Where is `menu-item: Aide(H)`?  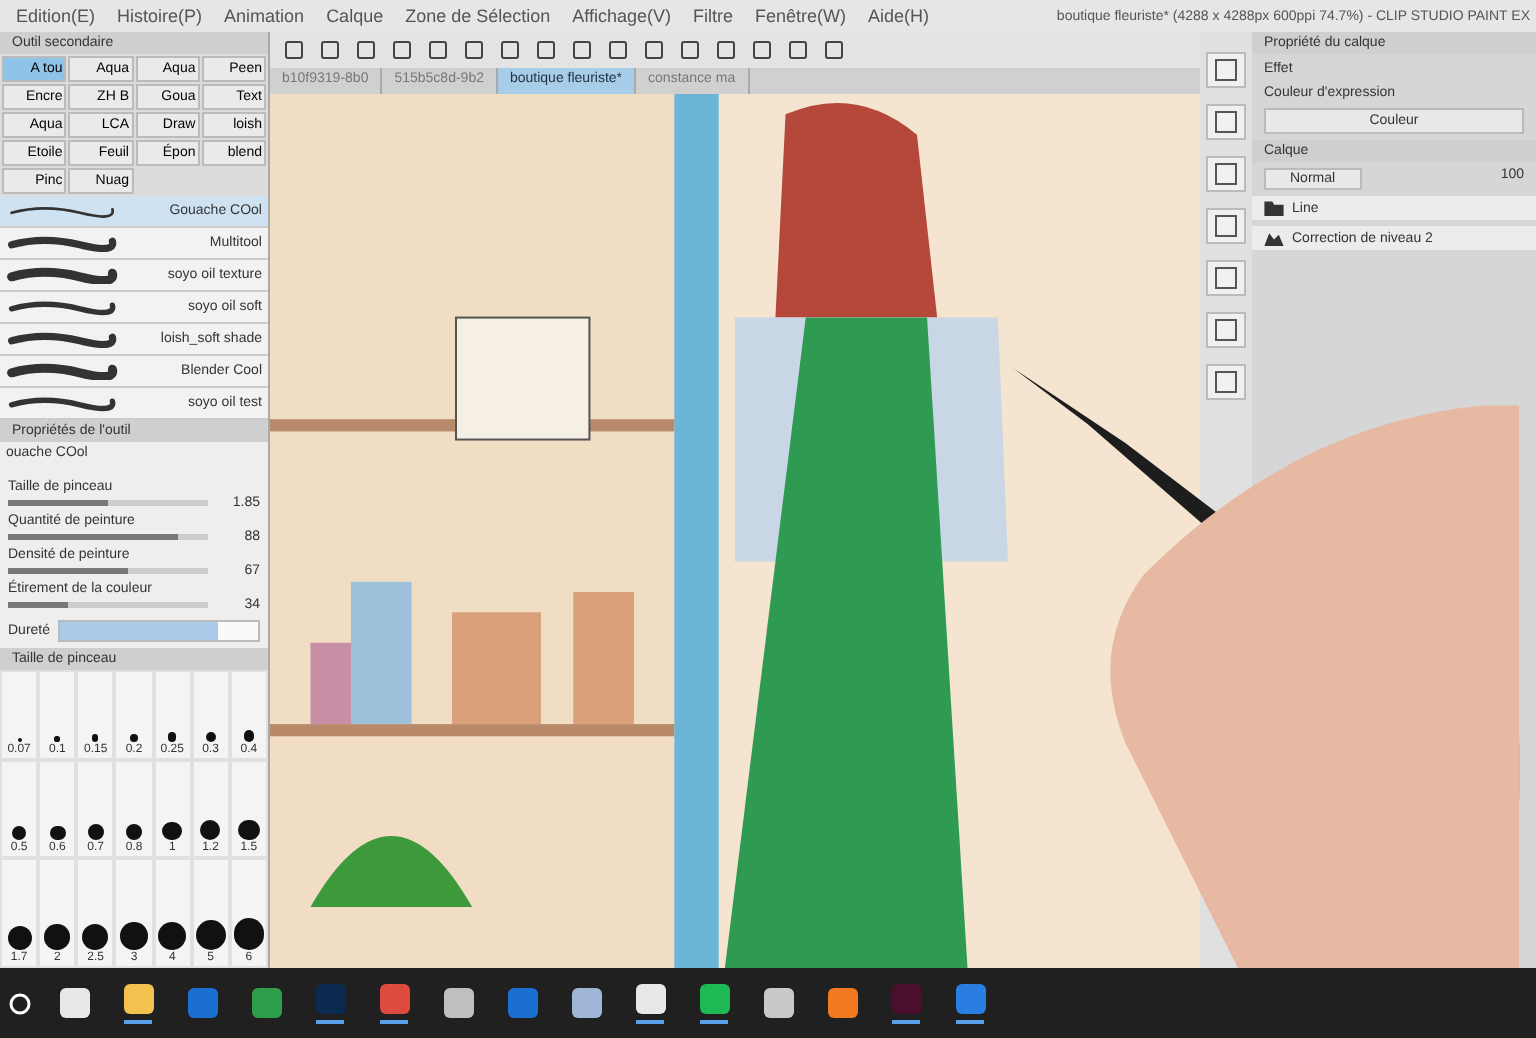
menu-item: Aide(H) is located at coordinates (899, 16).